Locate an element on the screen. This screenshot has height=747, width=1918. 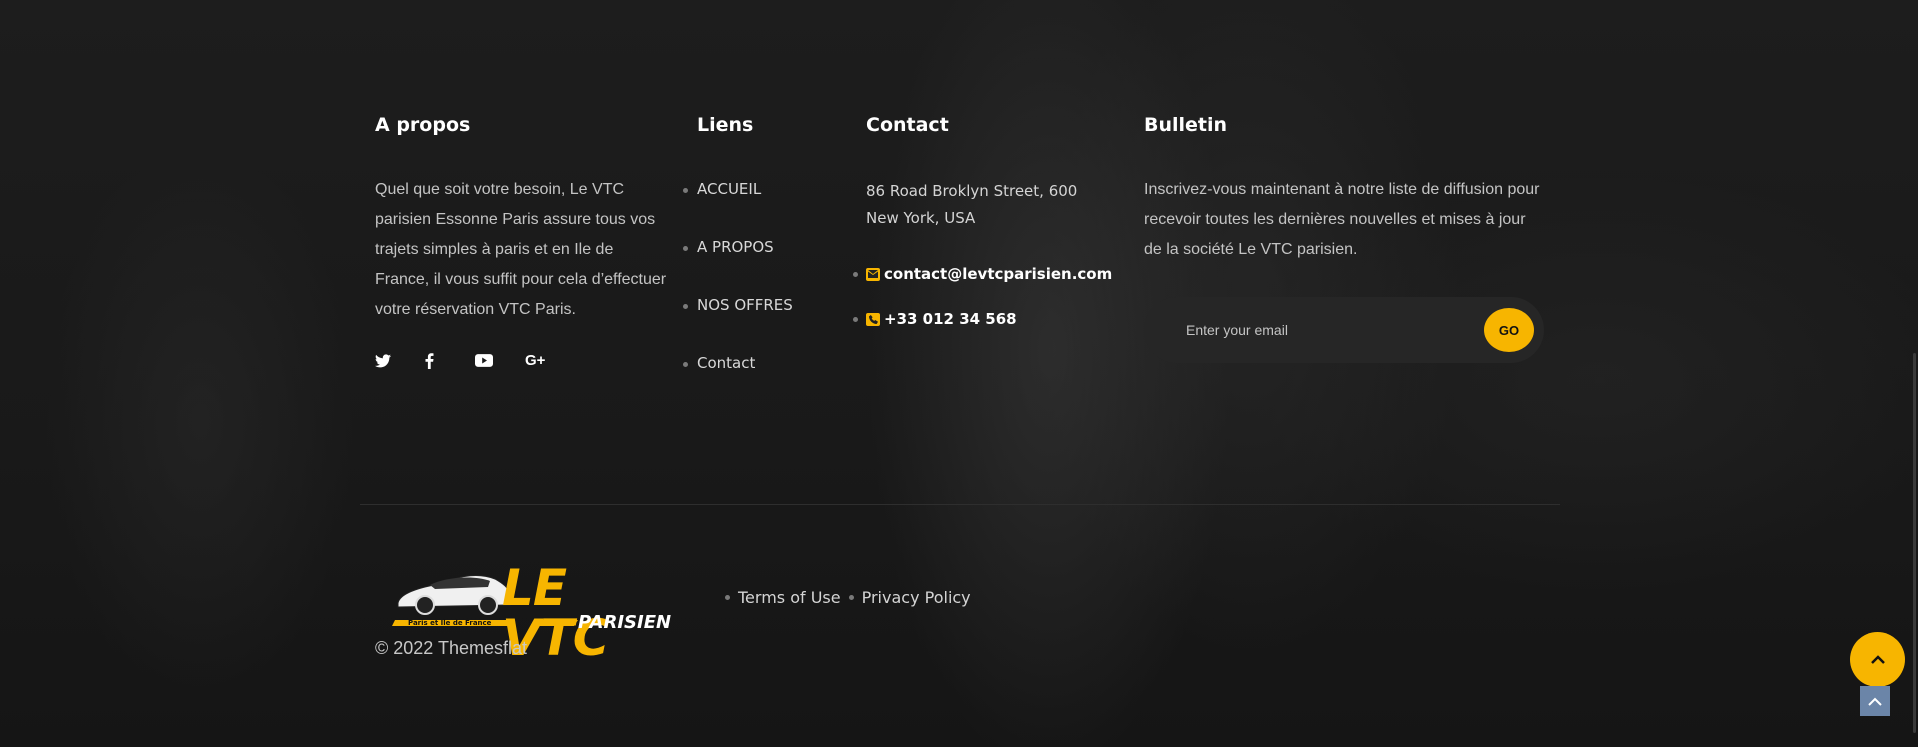
link-a-propos: A PROPOS is located at coordinates (738, 267).